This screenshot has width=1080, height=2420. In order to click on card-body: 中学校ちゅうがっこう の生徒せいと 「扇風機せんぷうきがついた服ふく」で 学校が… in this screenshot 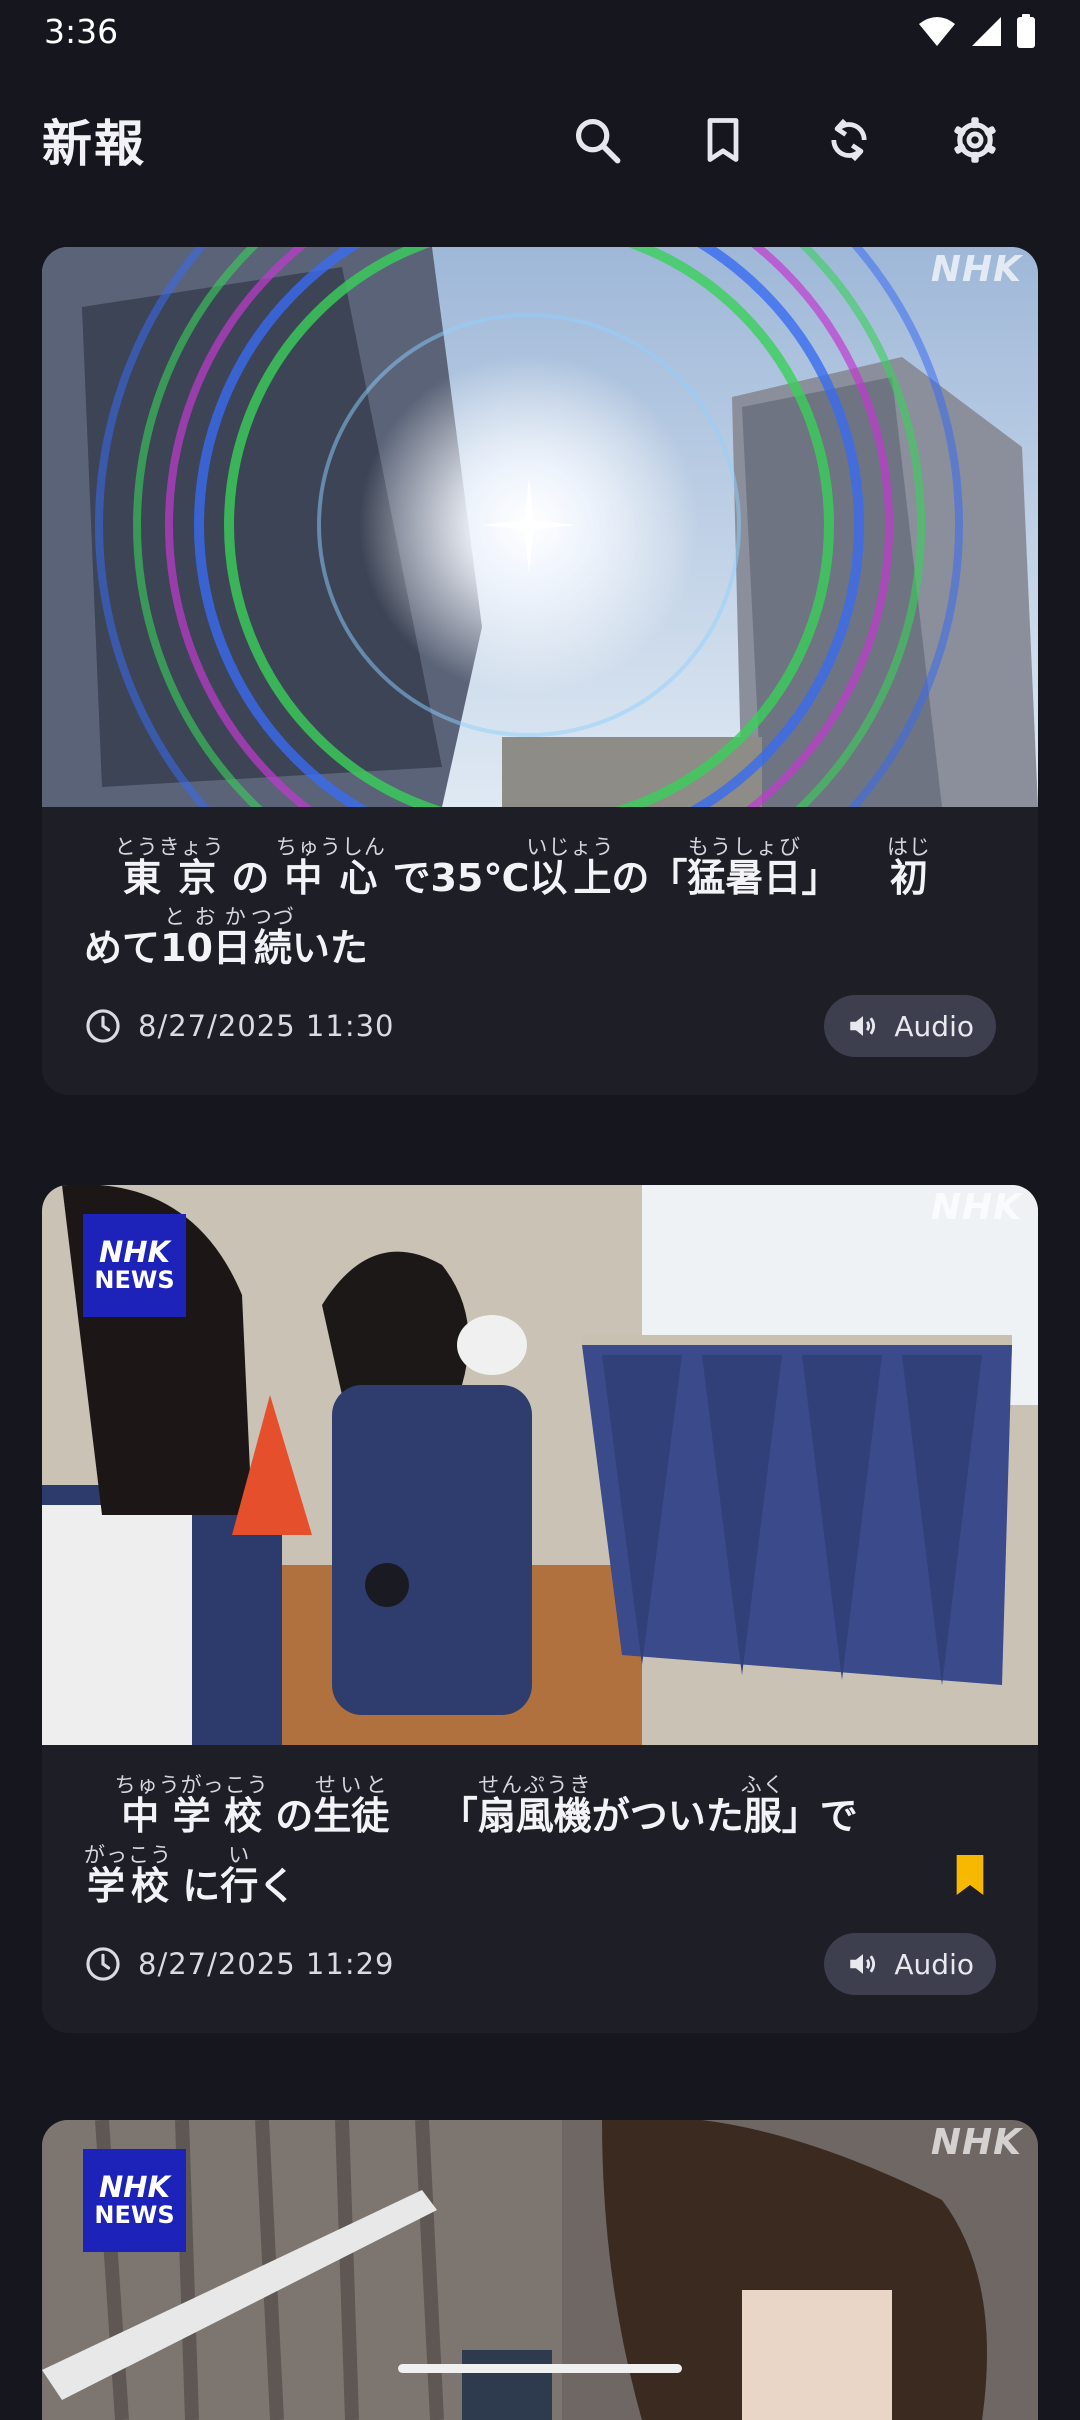, I will do `click(540, 1889)`.